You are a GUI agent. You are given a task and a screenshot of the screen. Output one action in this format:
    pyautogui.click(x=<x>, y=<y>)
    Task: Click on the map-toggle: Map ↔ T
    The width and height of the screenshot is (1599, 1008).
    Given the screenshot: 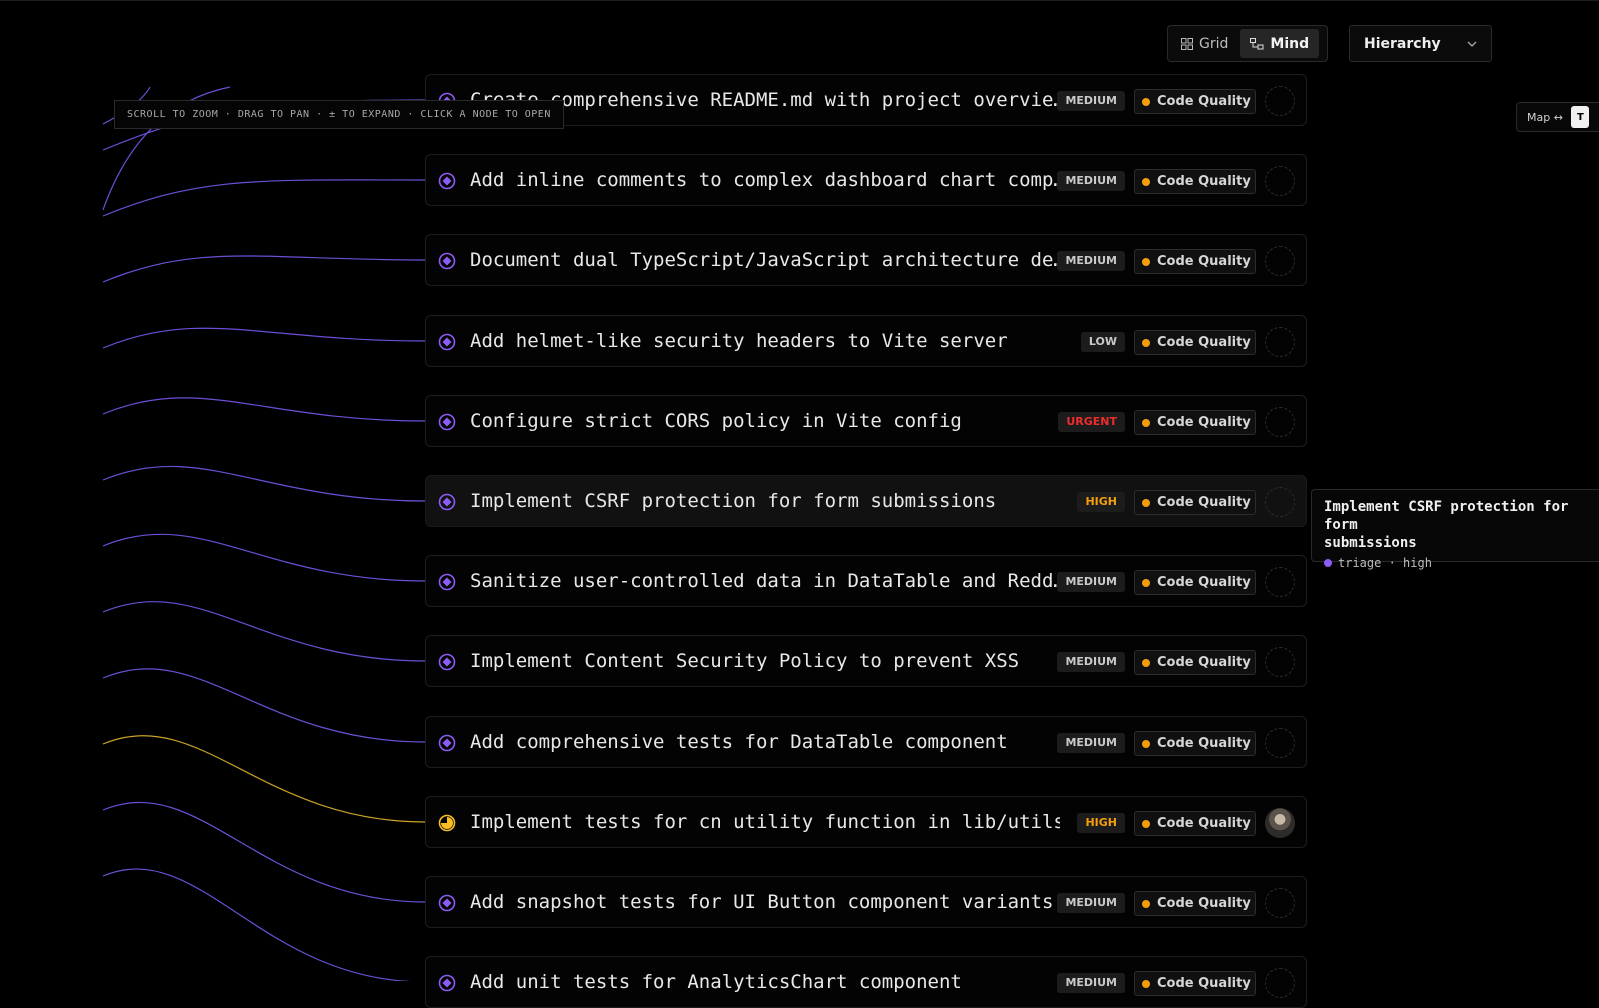 What is the action you would take?
    pyautogui.click(x=1557, y=117)
    